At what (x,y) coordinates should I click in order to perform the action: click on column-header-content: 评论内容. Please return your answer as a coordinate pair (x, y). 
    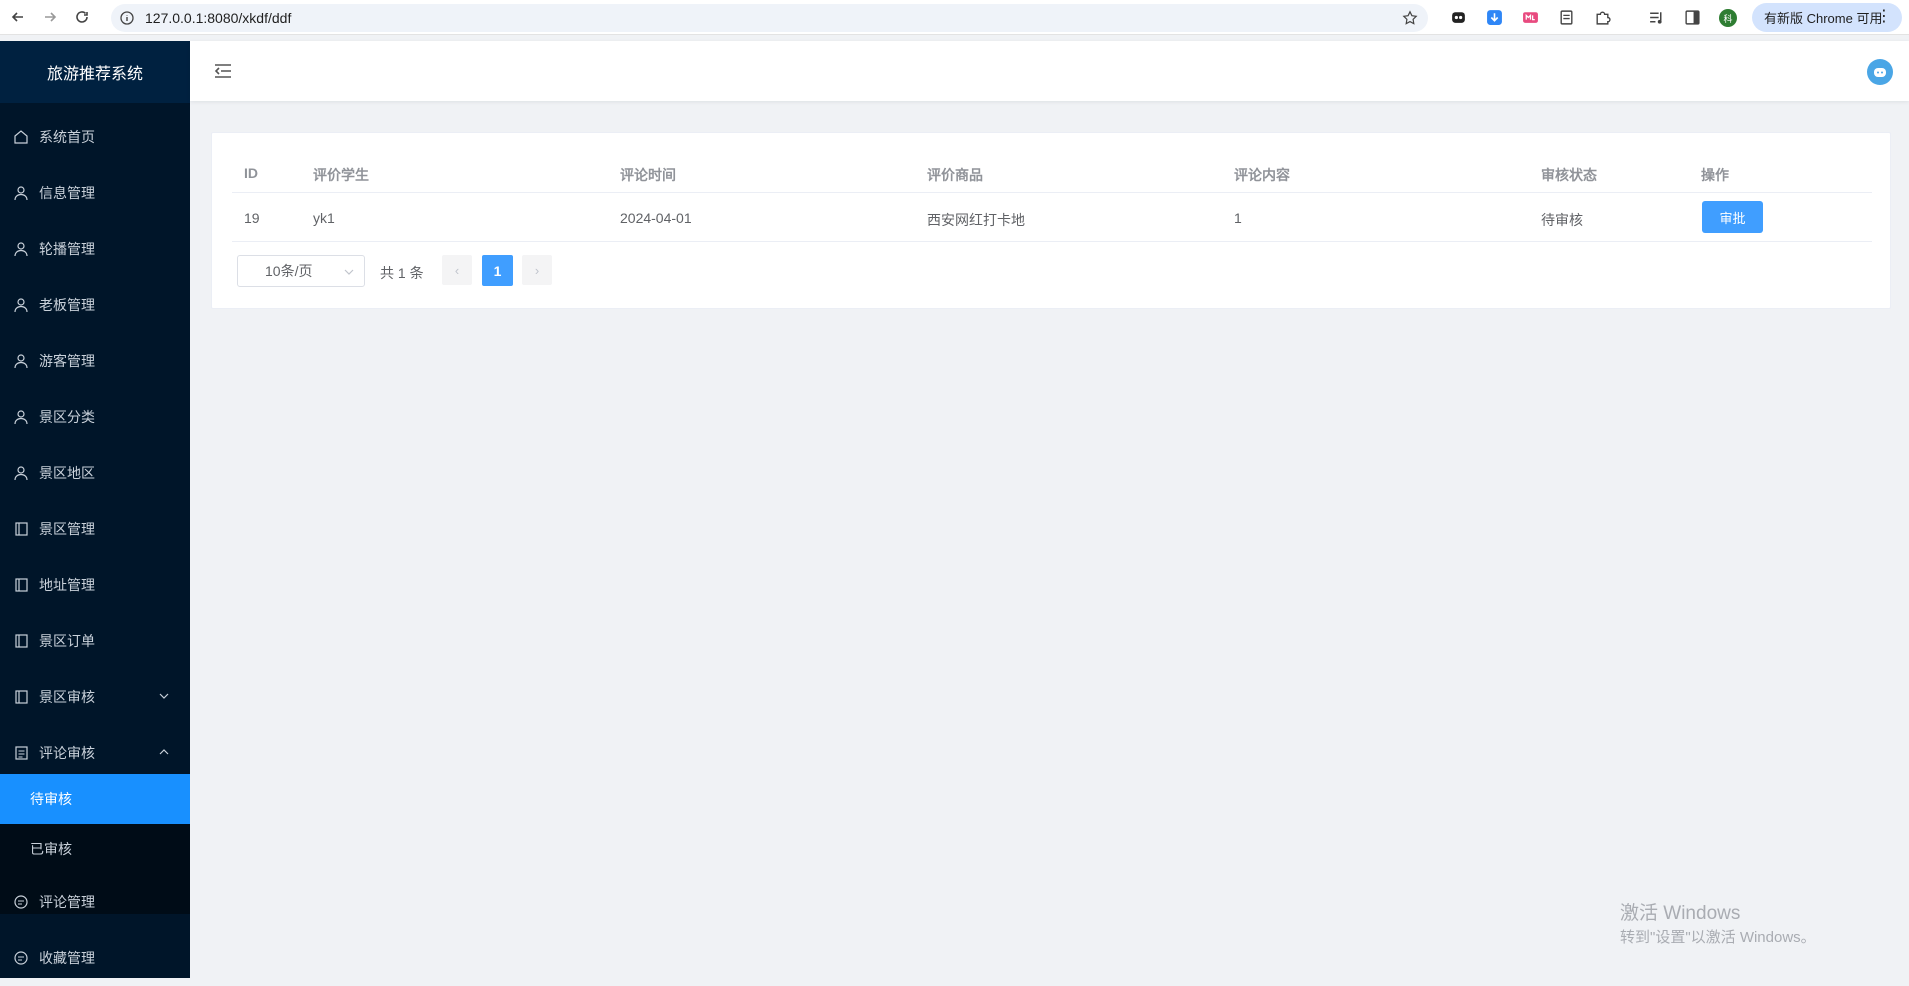
    Looking at the image, I should click on (1262, 175).